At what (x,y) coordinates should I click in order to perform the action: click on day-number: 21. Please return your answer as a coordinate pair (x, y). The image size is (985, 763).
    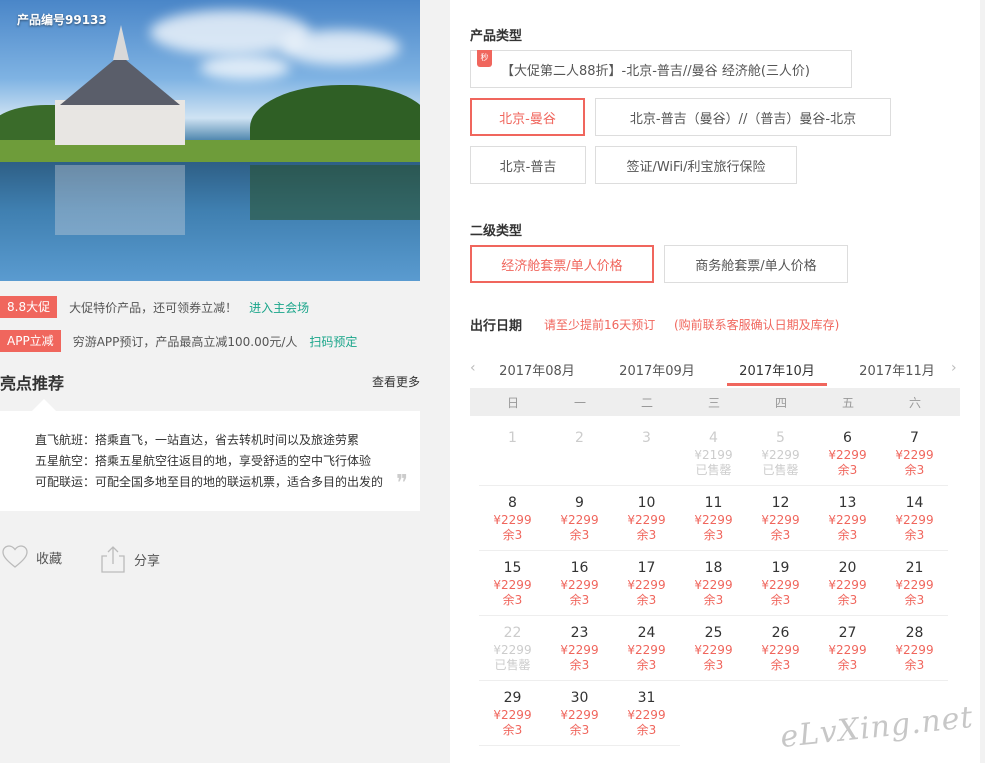
    Looking at the image, I should click on (914, 568).